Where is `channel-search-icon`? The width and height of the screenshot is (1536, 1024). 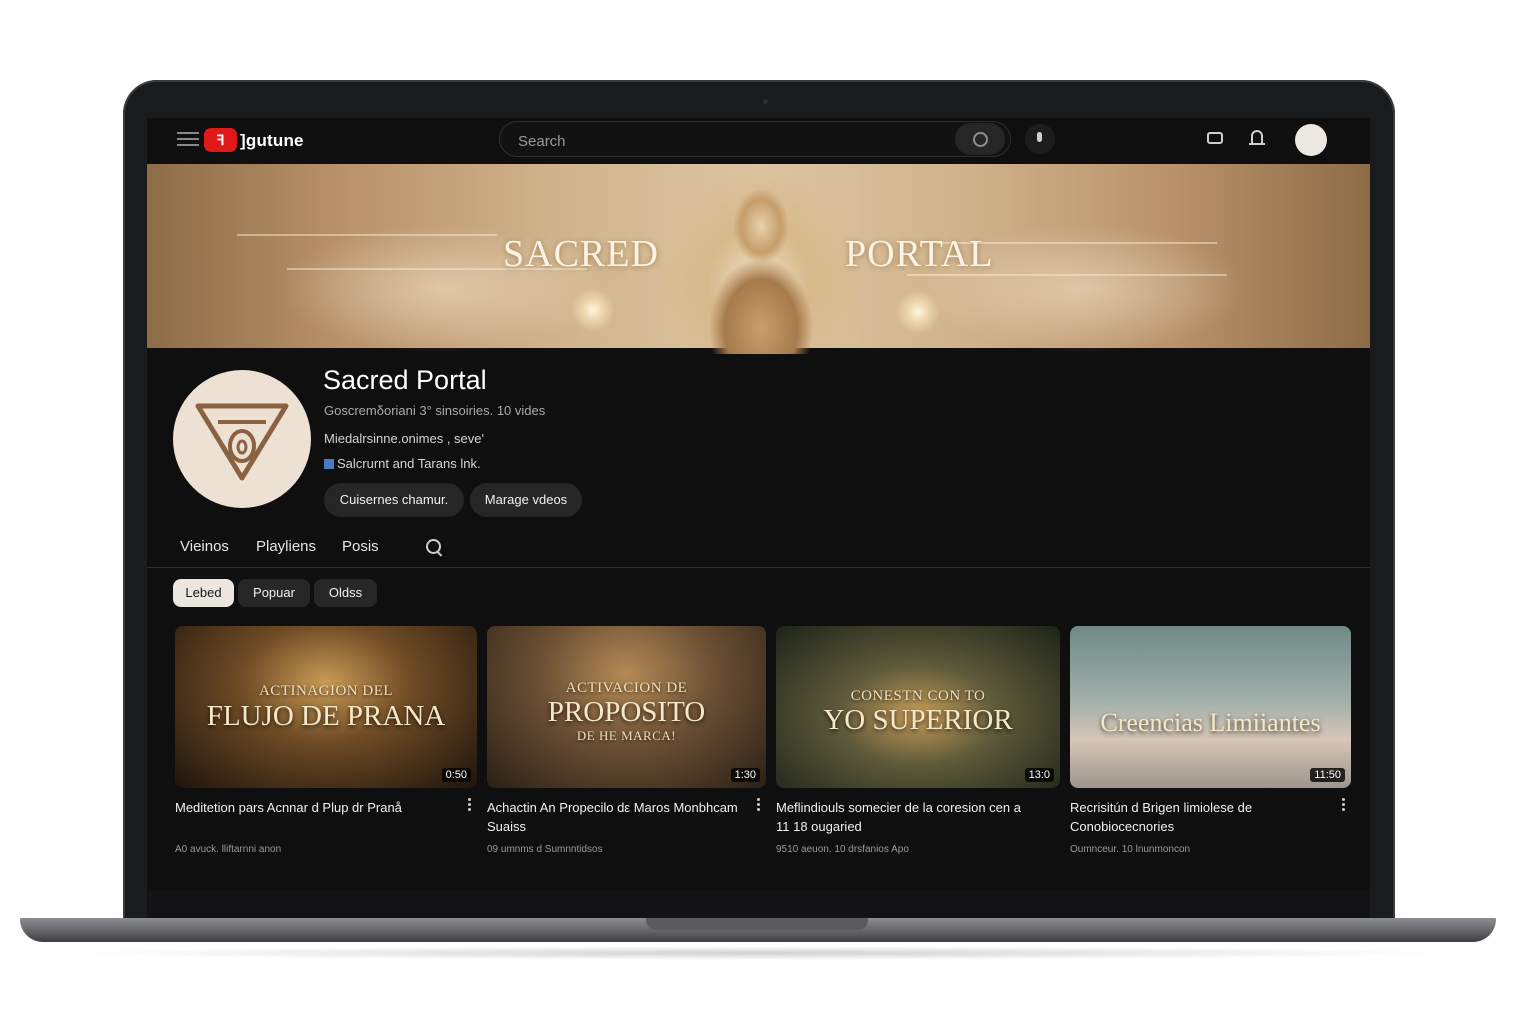 channel-search-icon is located at coordinates (433, 546).